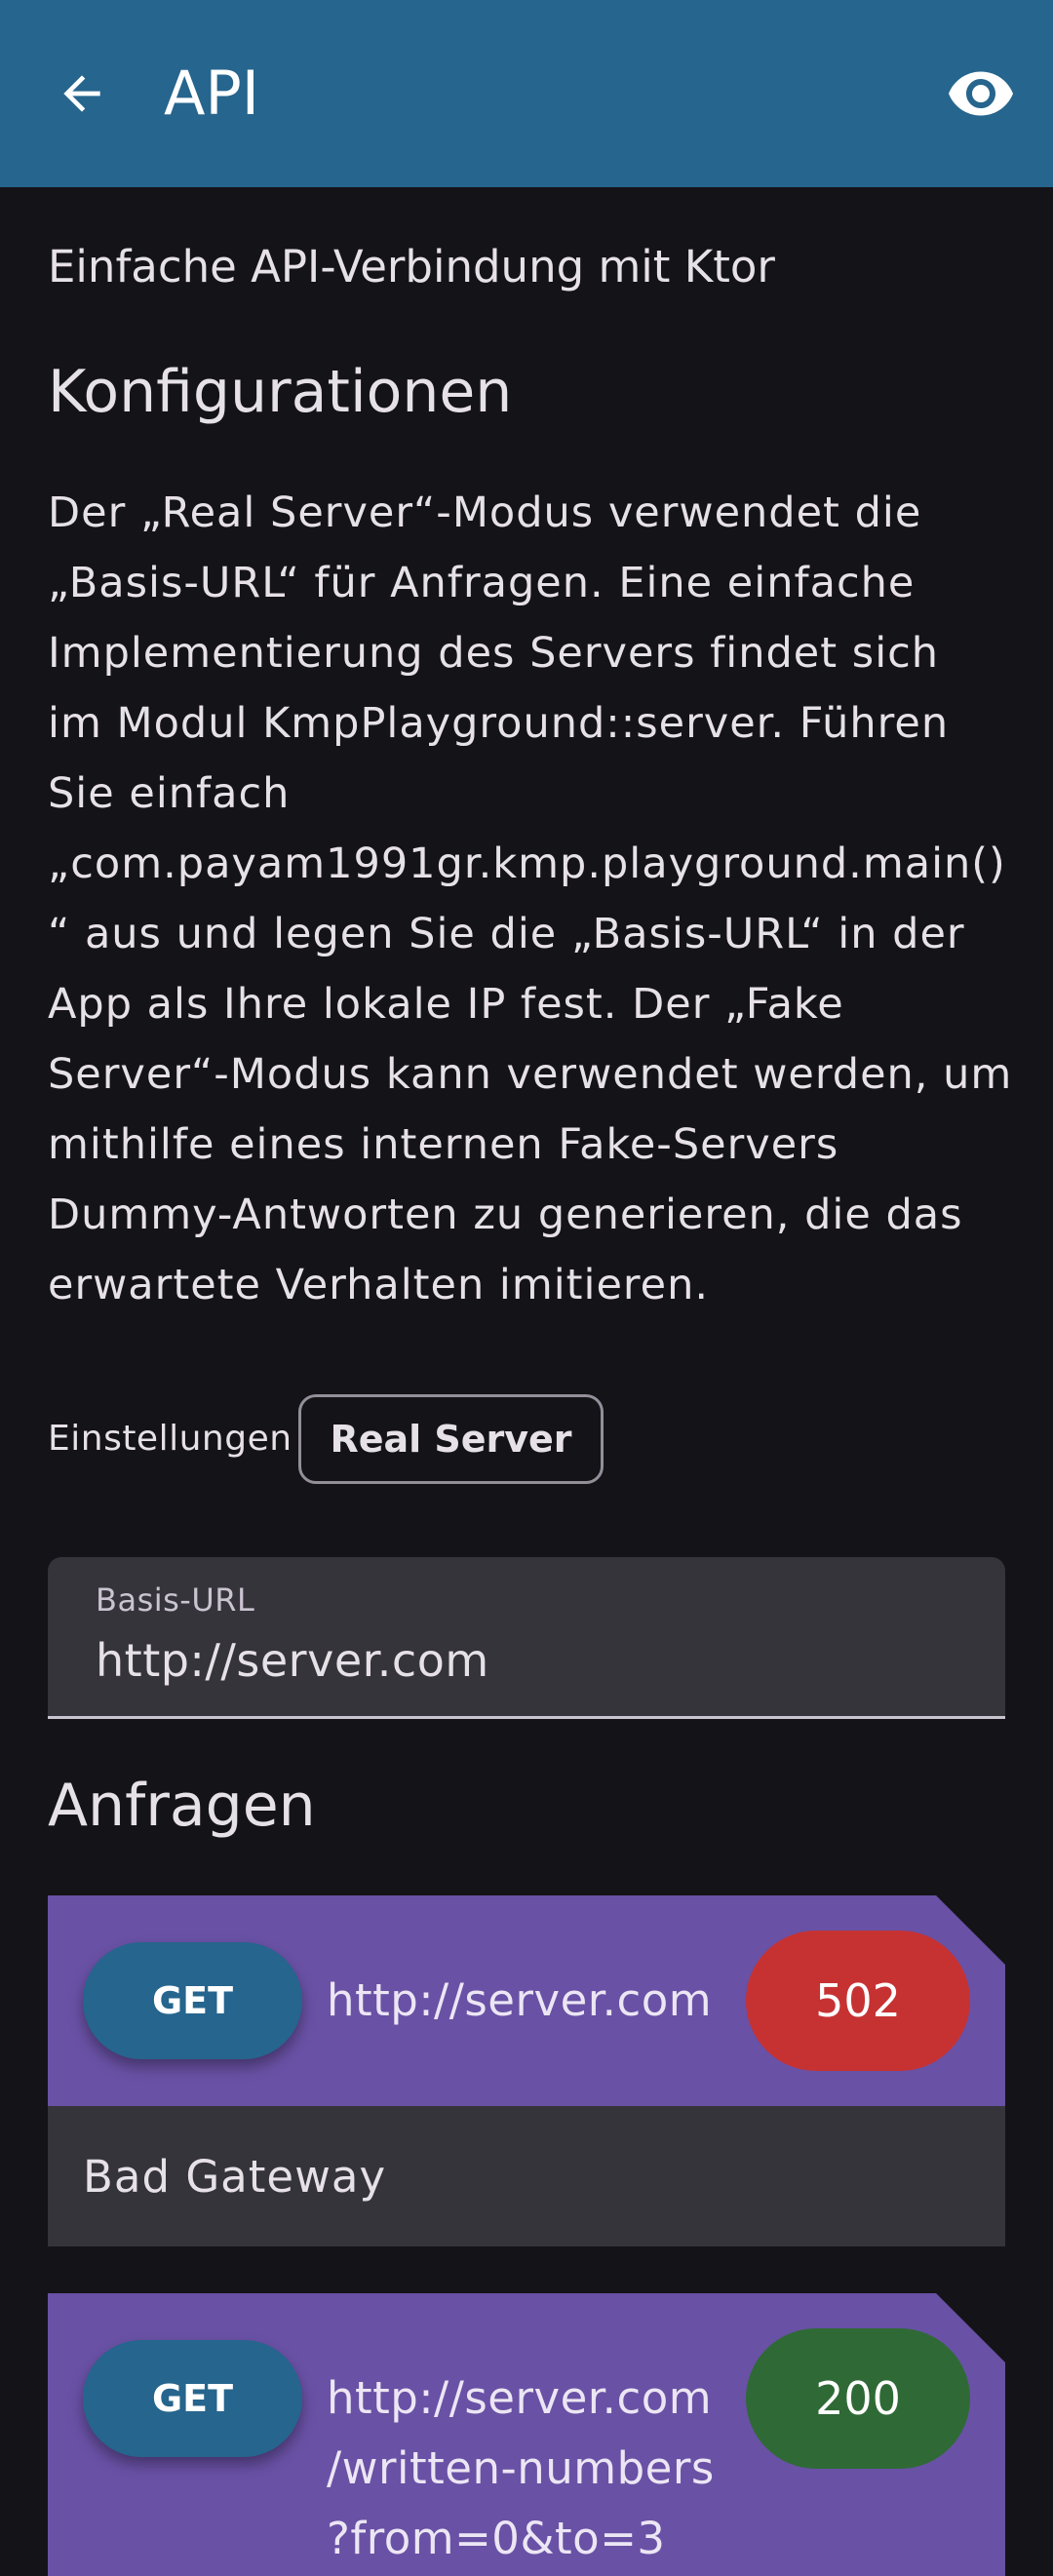 Image resolution: width=1053 pixels, height=2576 pixels. Describe the element at coordinates (292, 1660) in the screenshot. I see `base-url-input: http://server.com` at that location.